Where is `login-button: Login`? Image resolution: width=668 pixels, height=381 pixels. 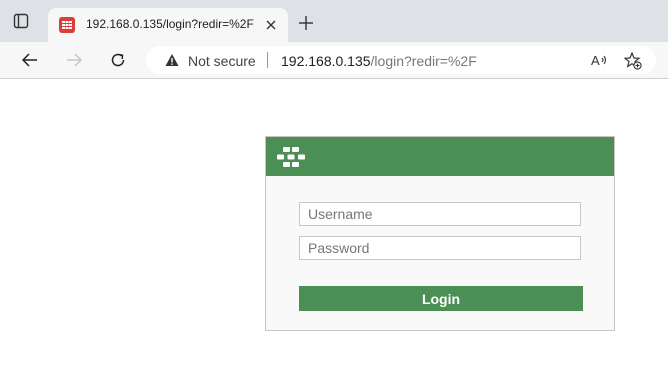 login-button: Login is located at coordinates (441, 298).